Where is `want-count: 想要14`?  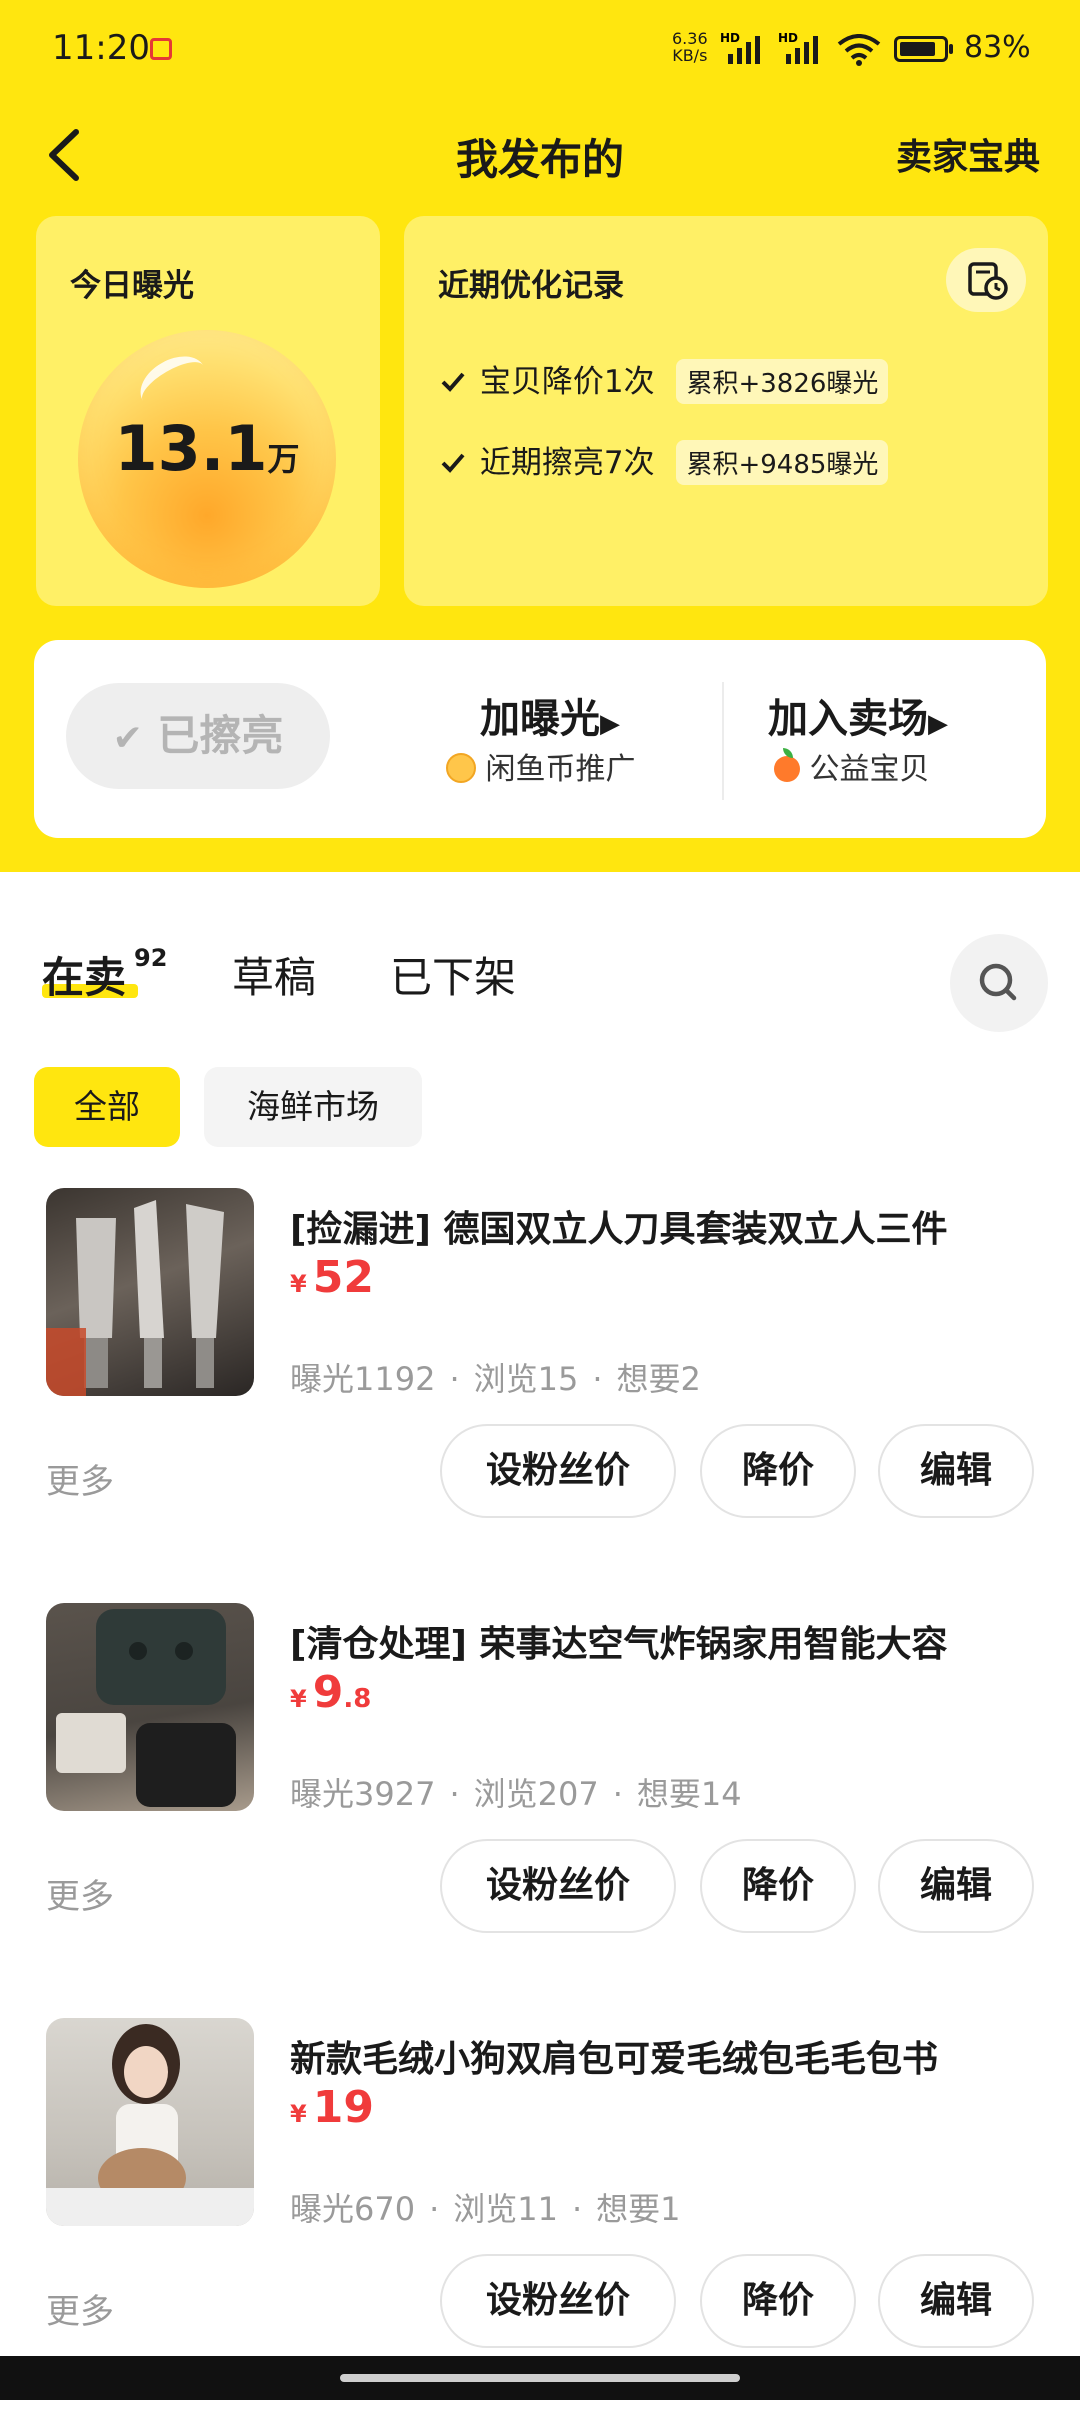 want-count: 想要14 is located at coordinates (689, 1794).